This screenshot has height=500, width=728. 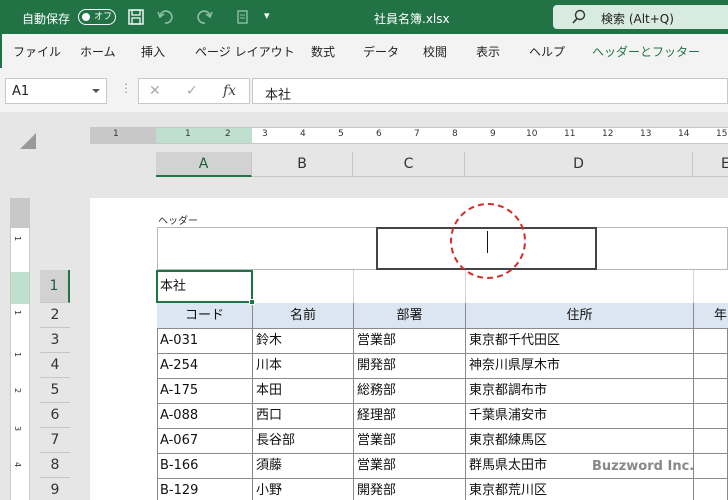 What do you see at coordinates (56, 91) in the screenshot?
I see `name-box: A1` at bounding box center [56, 91].